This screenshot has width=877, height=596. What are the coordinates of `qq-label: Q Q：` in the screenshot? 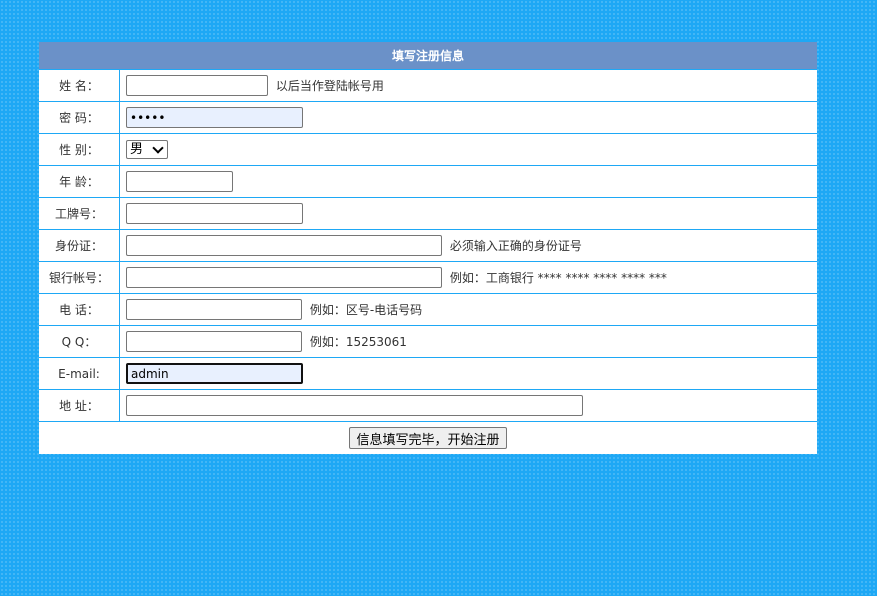 It's located at (79, 341).